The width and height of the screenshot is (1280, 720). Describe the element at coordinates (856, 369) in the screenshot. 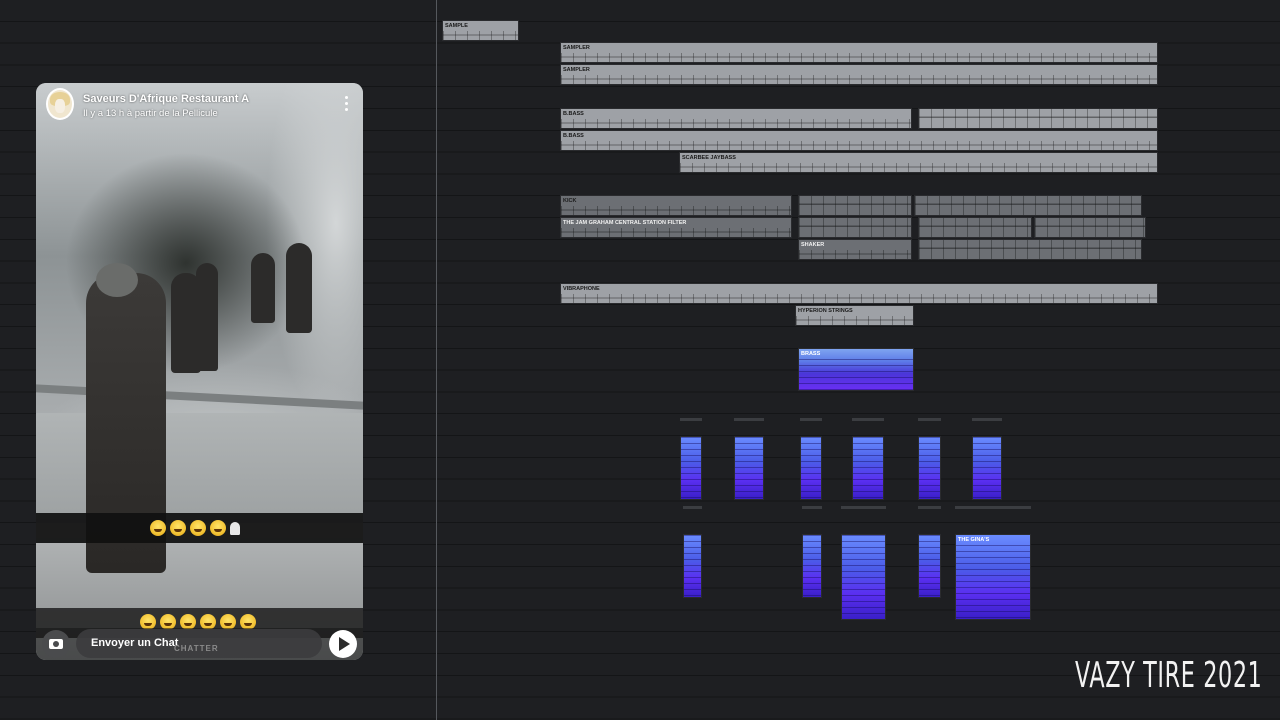

I see `clip-brass: BRASS` at that location.